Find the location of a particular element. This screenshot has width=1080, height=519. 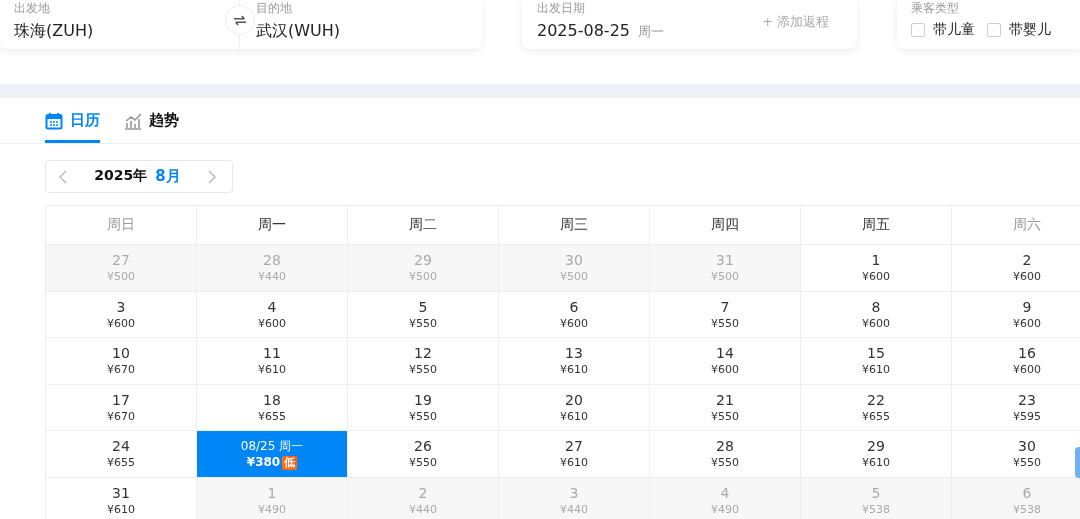

date-cell: 8 ¥600 is located at coordinates (876, 314).